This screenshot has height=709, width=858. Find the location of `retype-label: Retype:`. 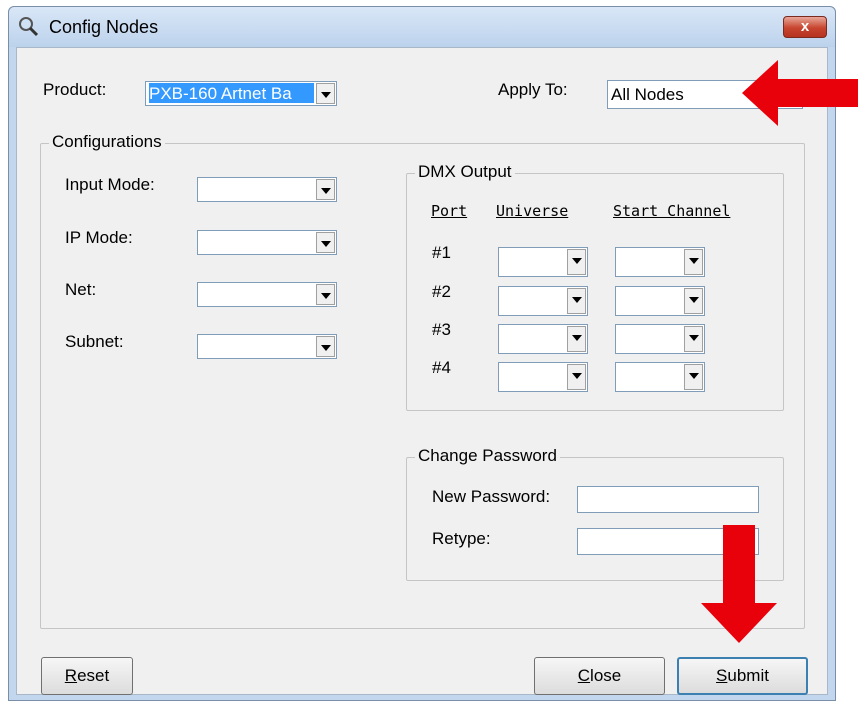

retype-label: Retype: is located at coordinates (461, 538).